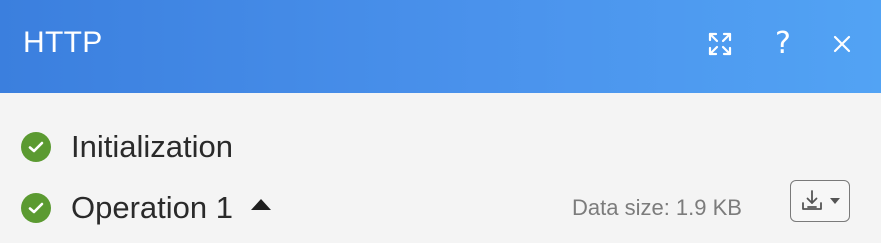 The width and height of the screenshot is (881, 243). Describe the element at coordinates (812, 200) in the screenshot. I see `download-icon` at that location.